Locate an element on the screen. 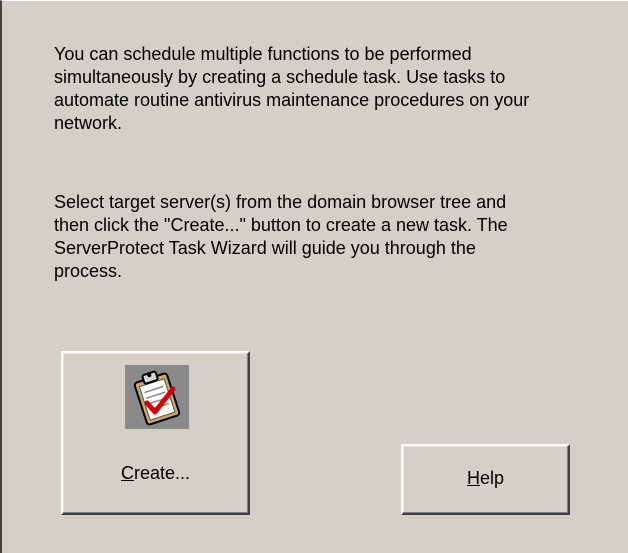 Image resolution: width=628 pixels, height=553 pixels. task-clipboard-icon is located at coordinates (157, 397).